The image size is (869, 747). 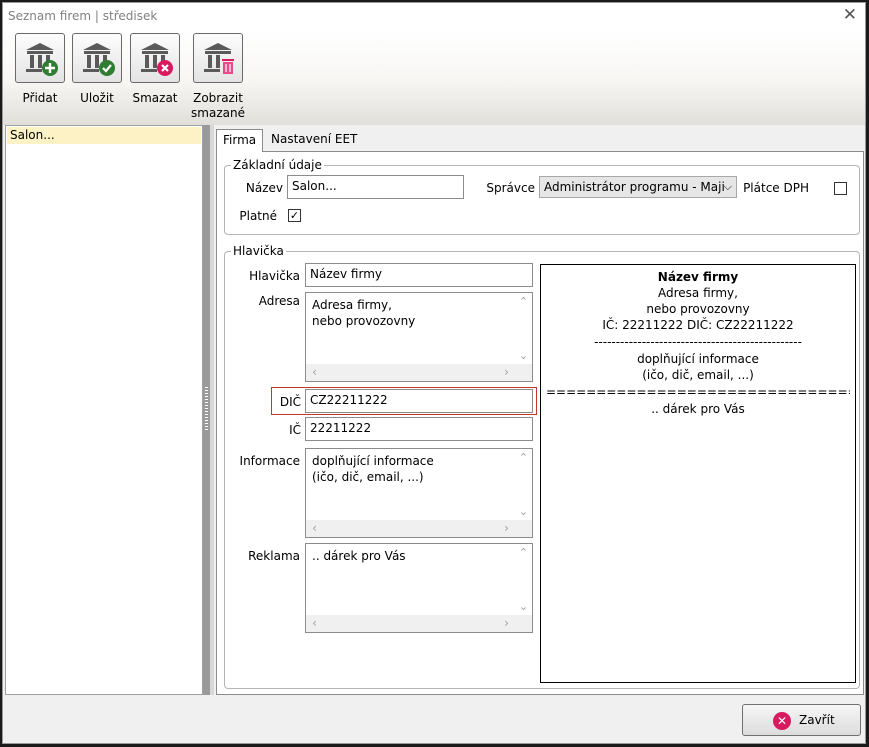 I want to click on vat-payer-checkbox, so click(x=840, y=188).